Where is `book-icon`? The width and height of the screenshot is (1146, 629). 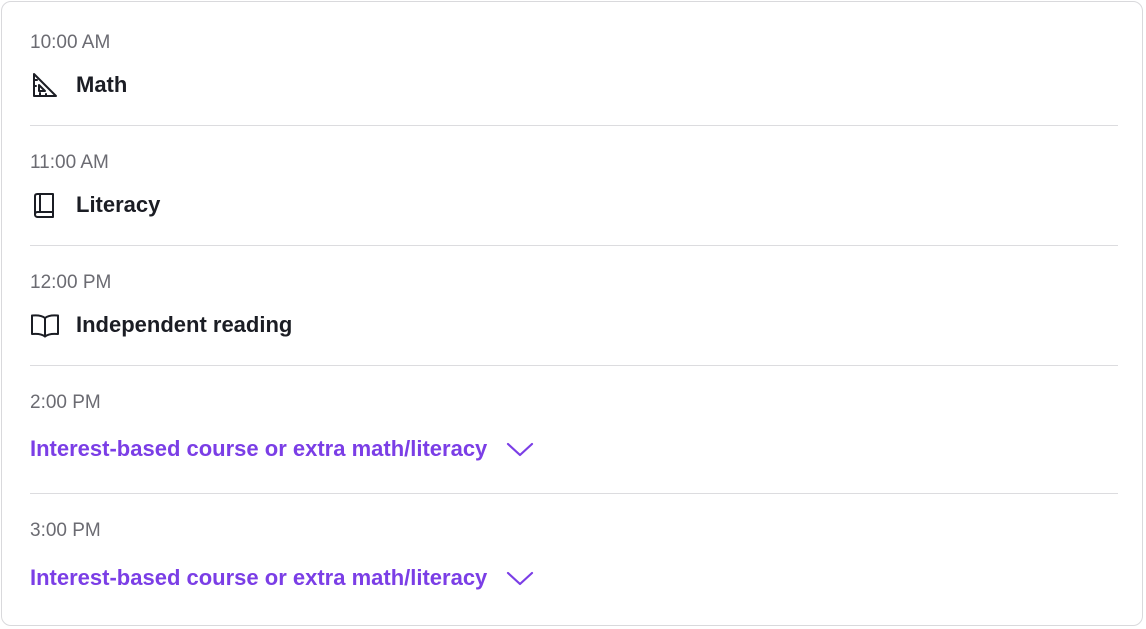
book-icon is located at coordinates (45, 205).